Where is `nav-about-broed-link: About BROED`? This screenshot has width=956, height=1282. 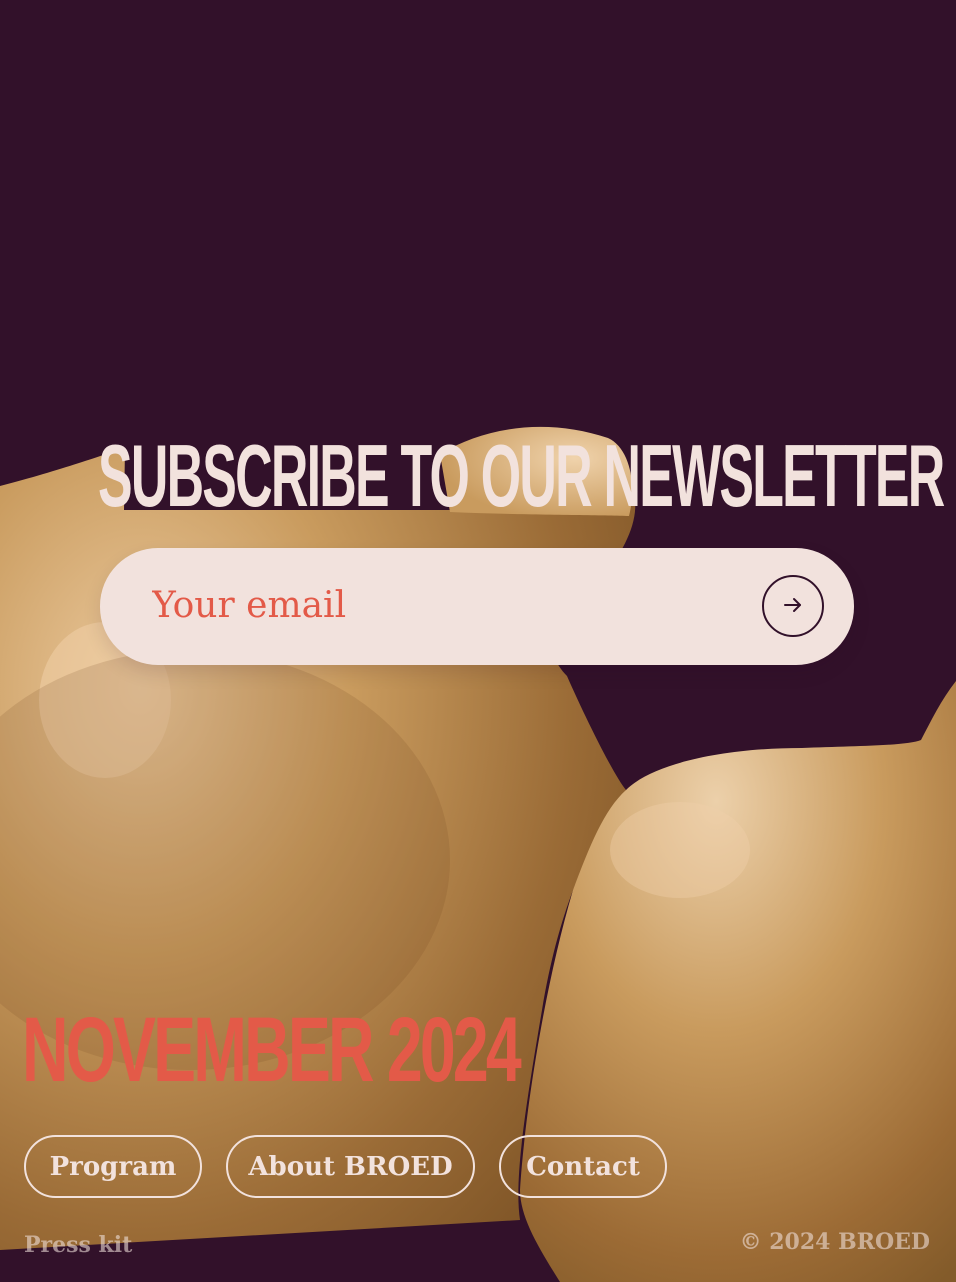 nav-about-broed-link: About BROED is located at coordinates (350, 1166).